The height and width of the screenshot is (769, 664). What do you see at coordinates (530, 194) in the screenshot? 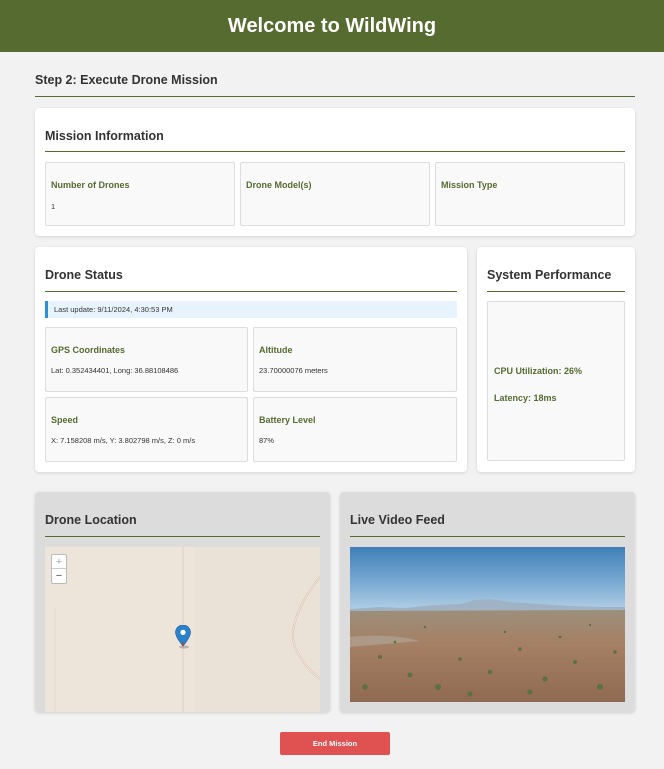
I see `mission-type-box: Mission Type` at bounding box center [530, 194].